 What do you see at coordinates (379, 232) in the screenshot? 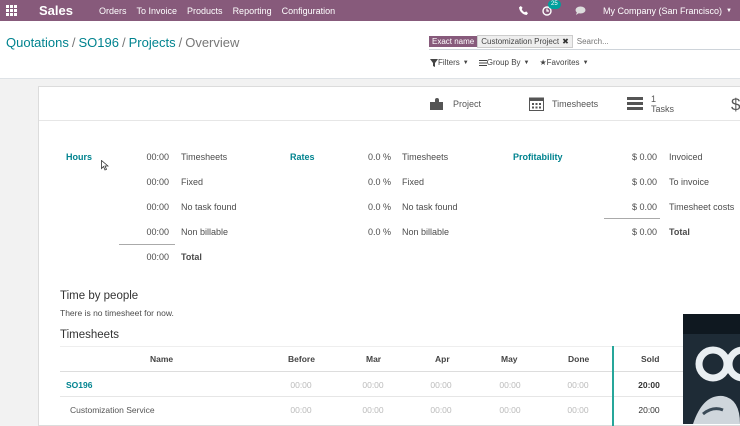
I see `rates-non-billable-value: 0.0 %` at bounding box center [379, 232].